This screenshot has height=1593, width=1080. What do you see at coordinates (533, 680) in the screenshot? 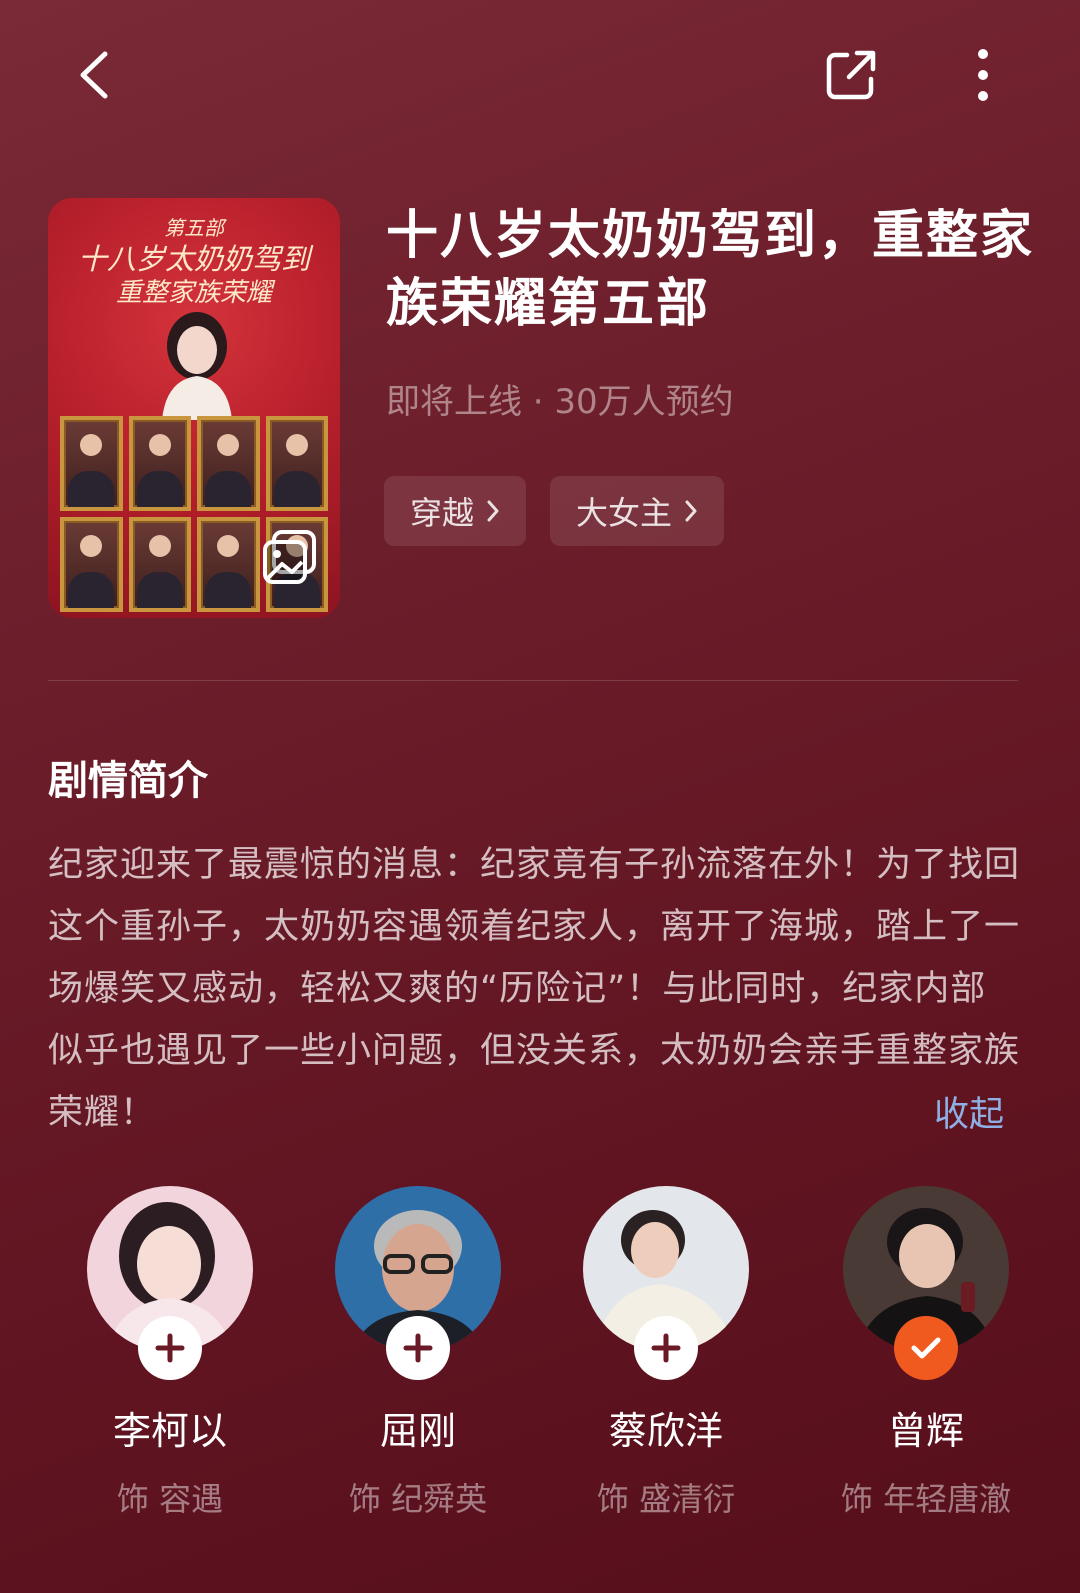
I see `divider` at bounding box center [533, 680].